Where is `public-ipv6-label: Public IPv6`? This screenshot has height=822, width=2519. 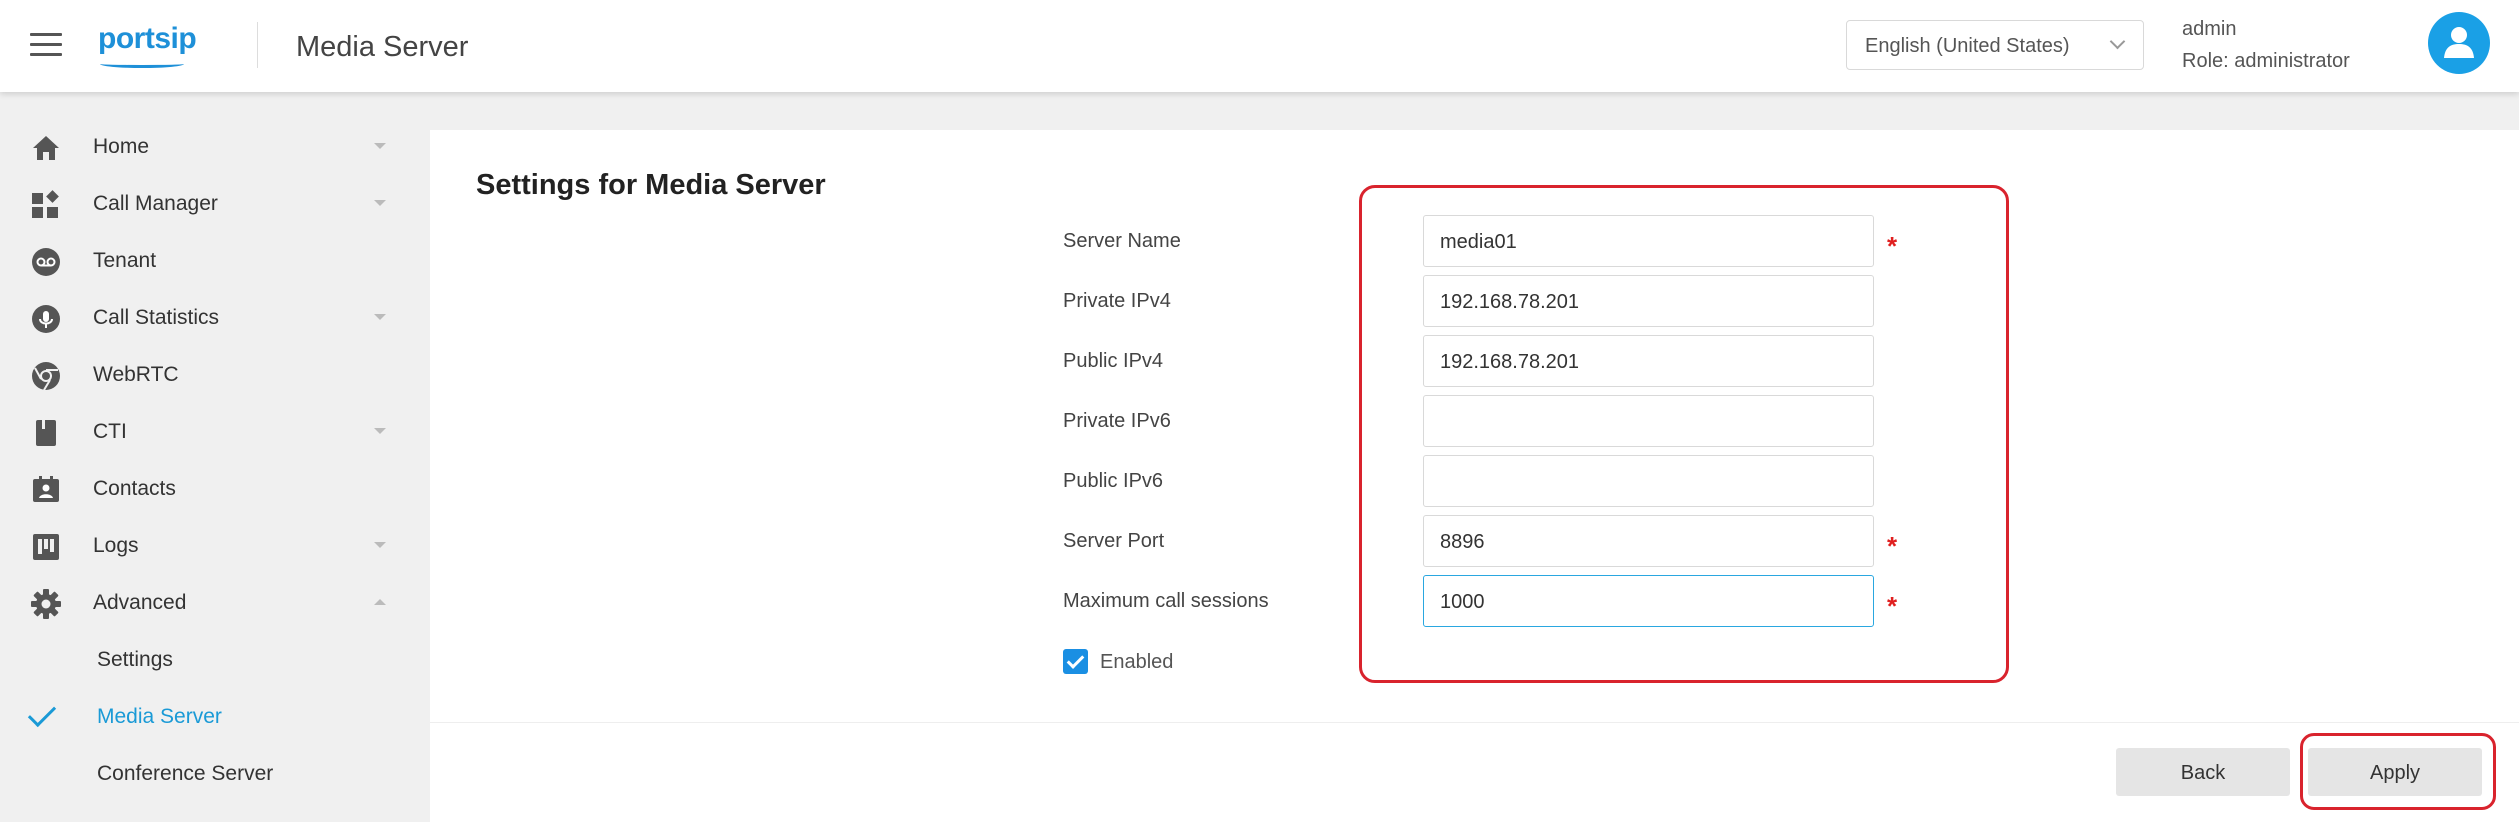
public-ipv6-label: Public IPv6 is located at coordinates (1113, 481).